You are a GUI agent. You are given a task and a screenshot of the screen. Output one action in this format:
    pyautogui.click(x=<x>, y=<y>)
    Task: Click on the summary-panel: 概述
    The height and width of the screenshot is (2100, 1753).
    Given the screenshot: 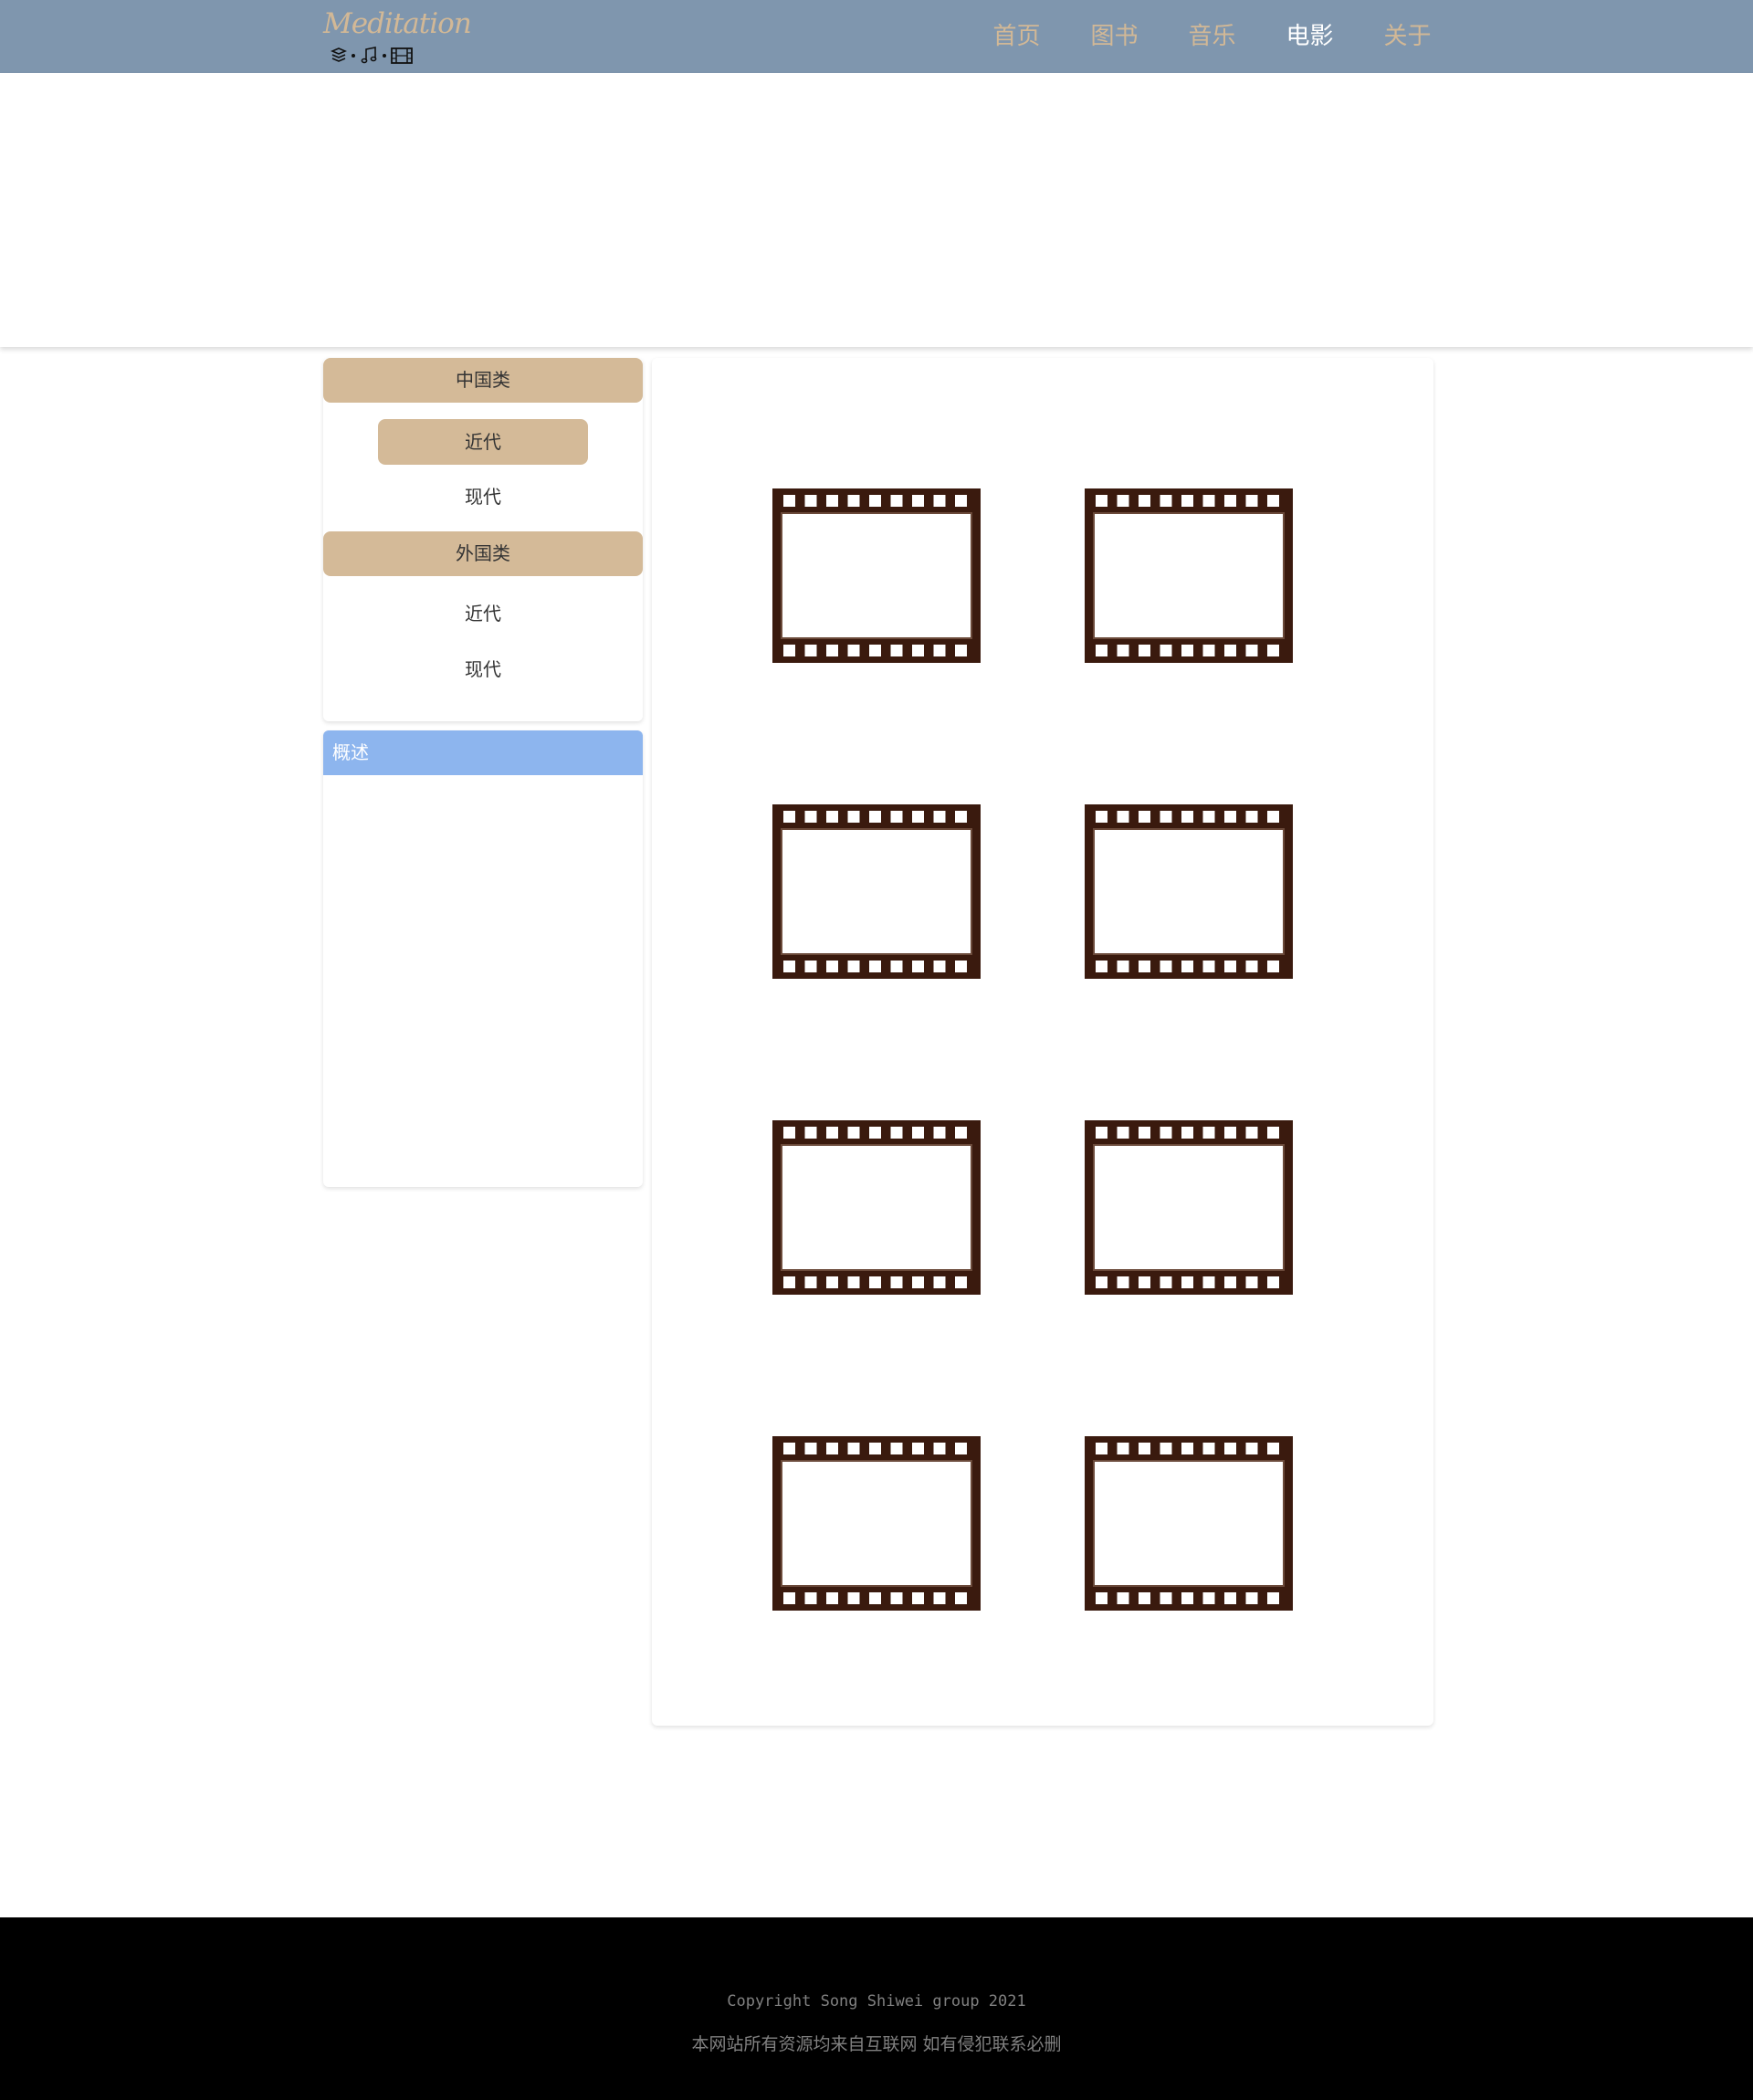 What is the action you would take?
    pyautogui.click(x=483, y=959)
    